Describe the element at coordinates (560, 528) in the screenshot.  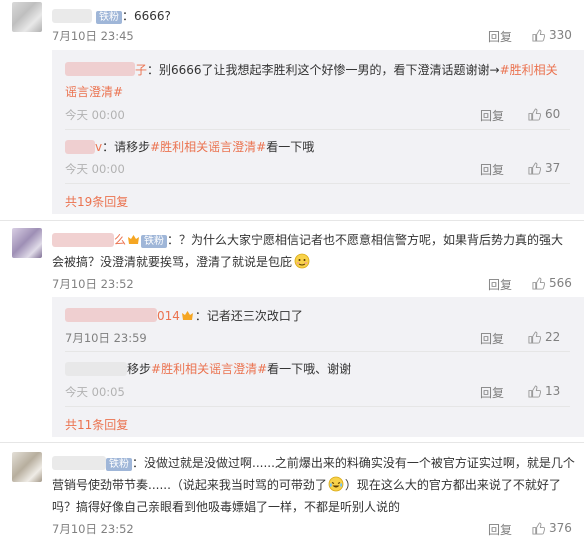
I see `like-count: 376` at that location.